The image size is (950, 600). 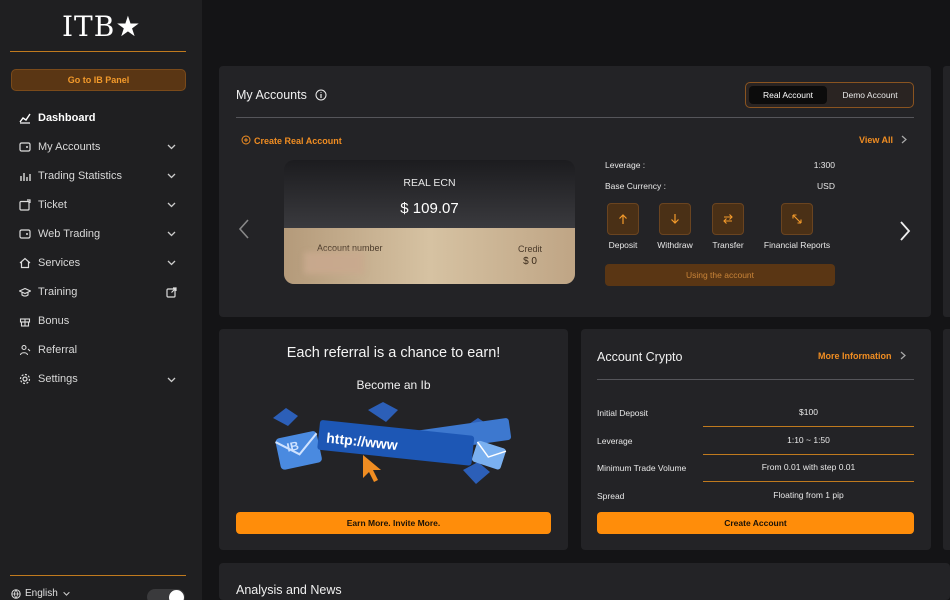 What do you see at coordinates (797, 245) in the screenshot?
I see `financial-reports-label: Financial Reports` at bounding box center [797, 245].